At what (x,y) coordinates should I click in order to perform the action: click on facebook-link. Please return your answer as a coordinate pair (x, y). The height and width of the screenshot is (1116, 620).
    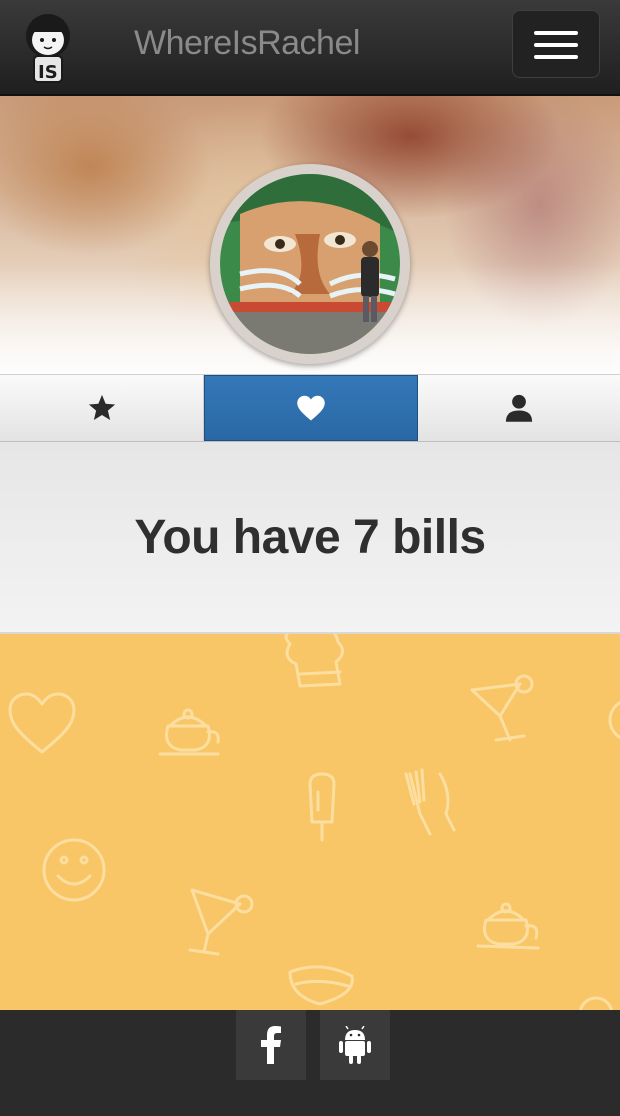
    Looking at the image, I should click on (271, 1045).